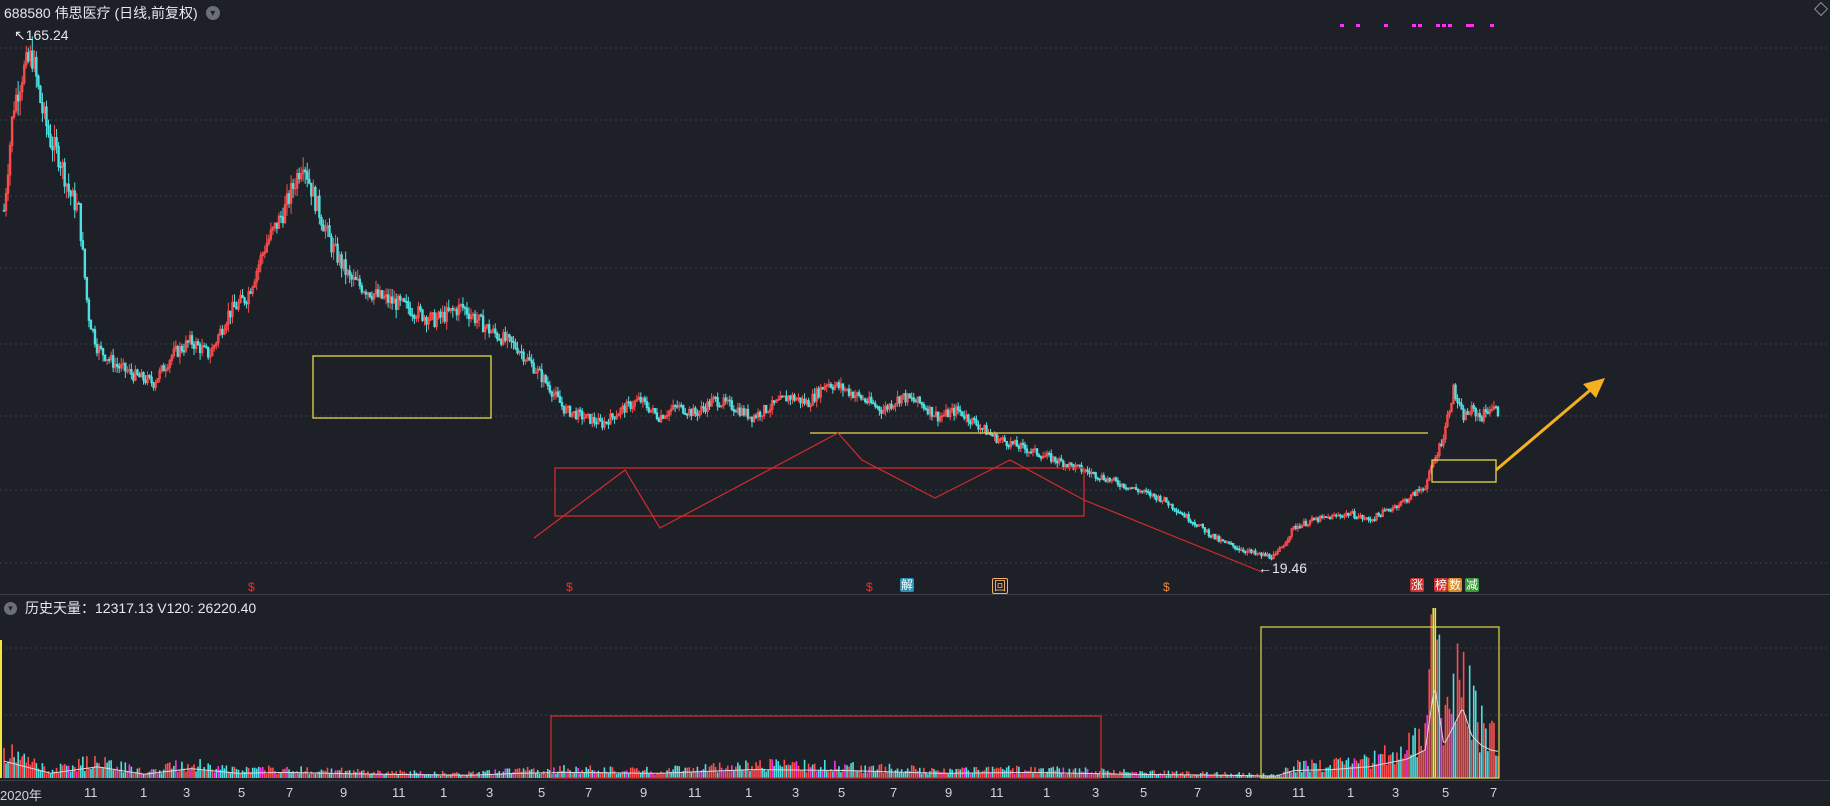  I want to click on marker-bang: 榜, so click(1441, 585).